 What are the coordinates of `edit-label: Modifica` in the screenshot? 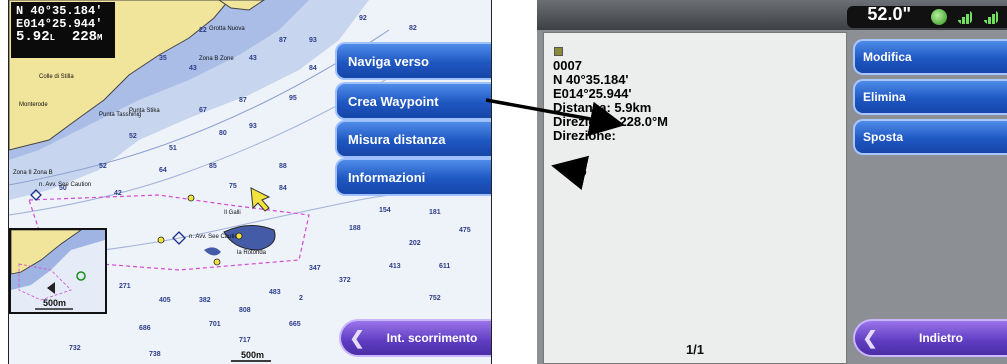 It's located at (887, 57).